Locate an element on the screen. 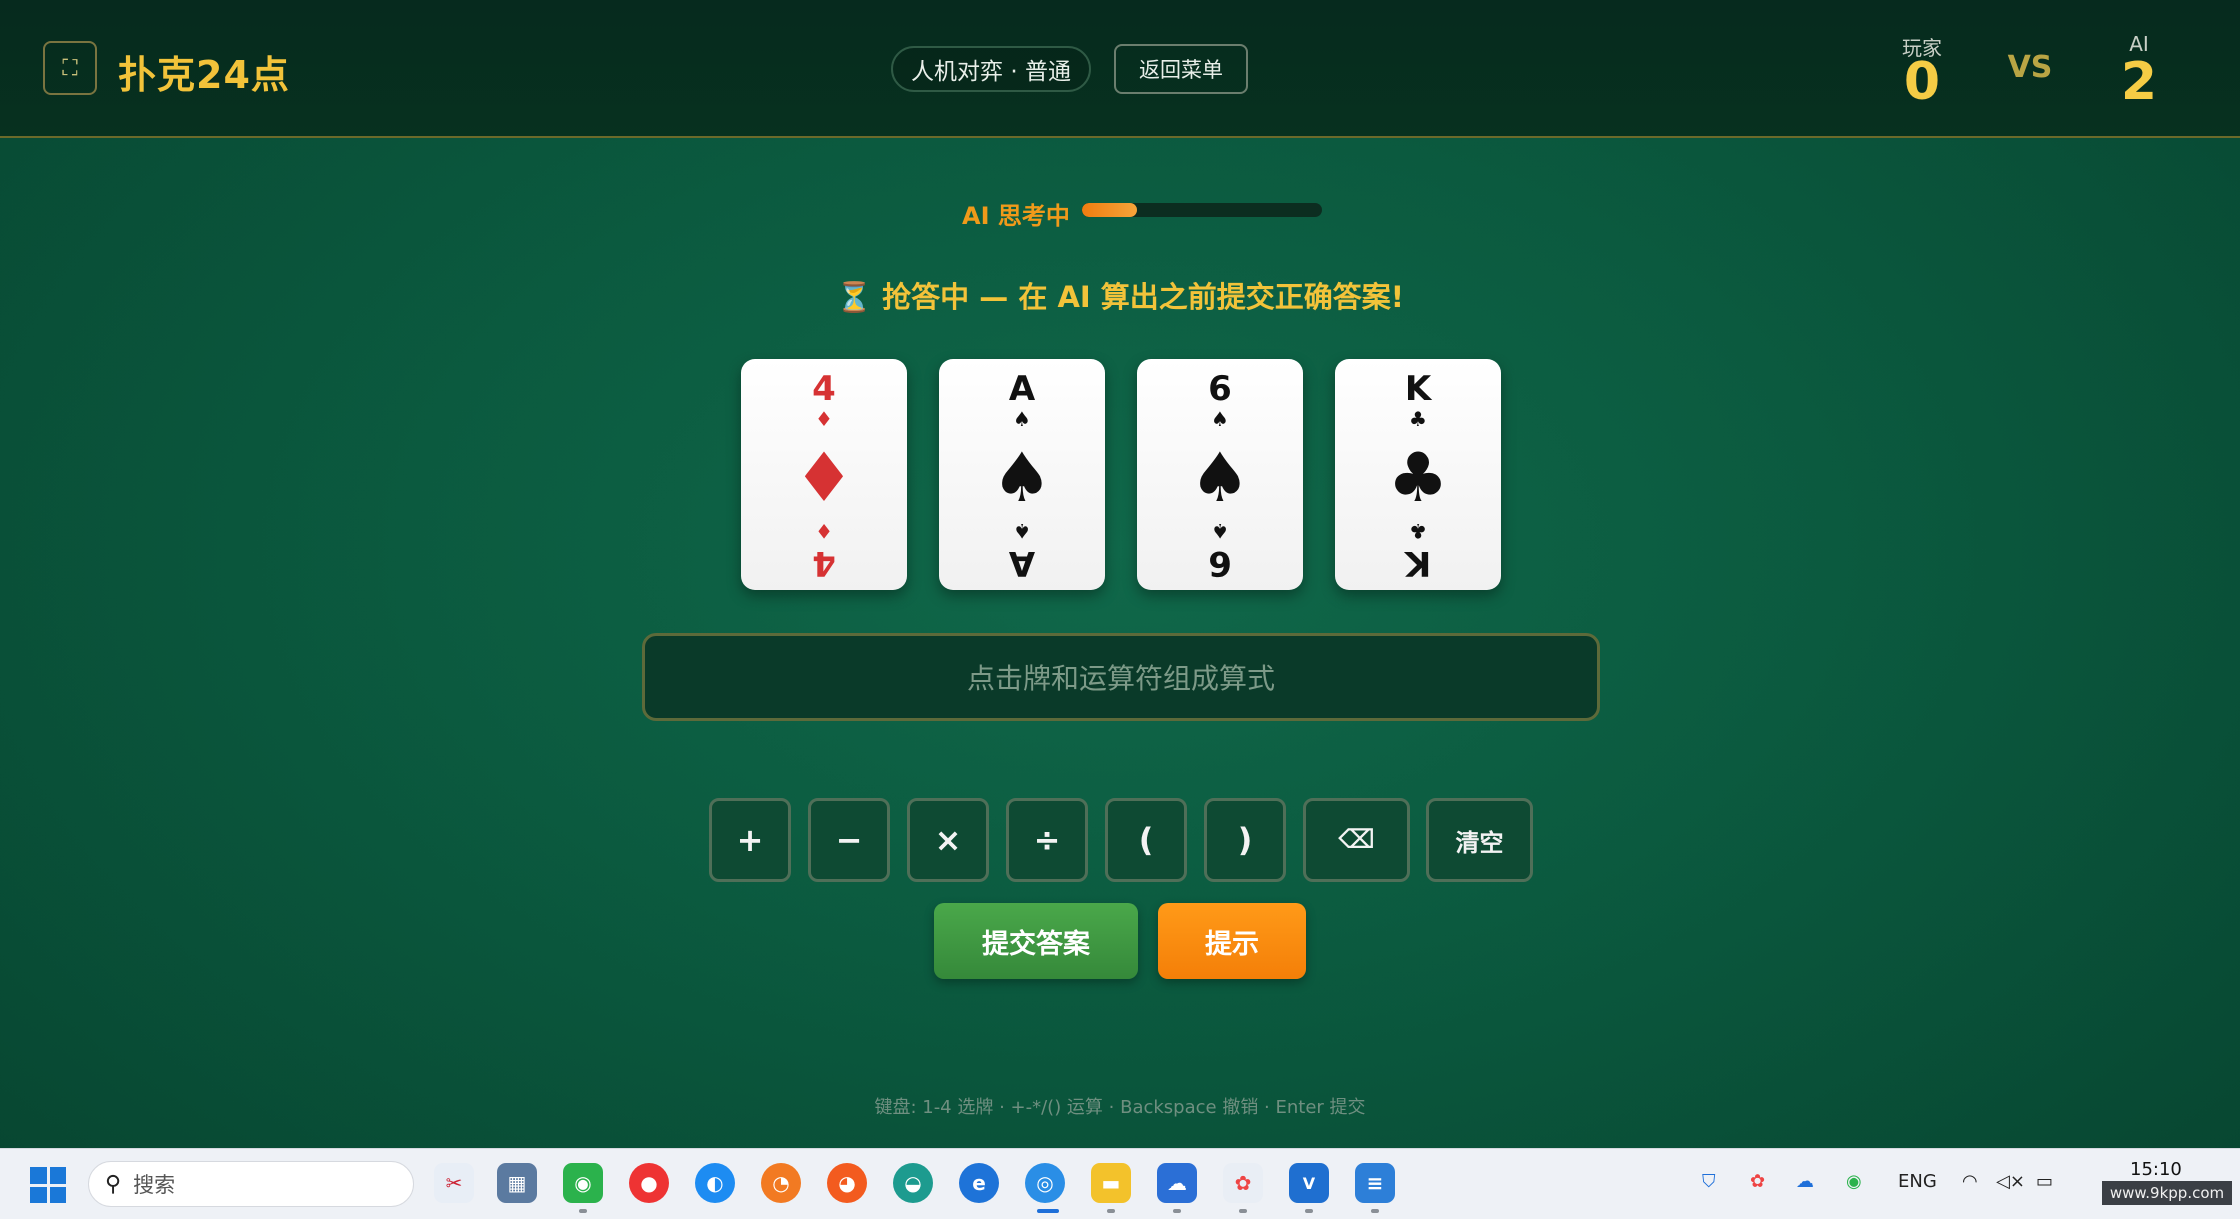 This screenshot has height=1219, width=2240. player-score: 0 is located at coordinates (1922, 82).